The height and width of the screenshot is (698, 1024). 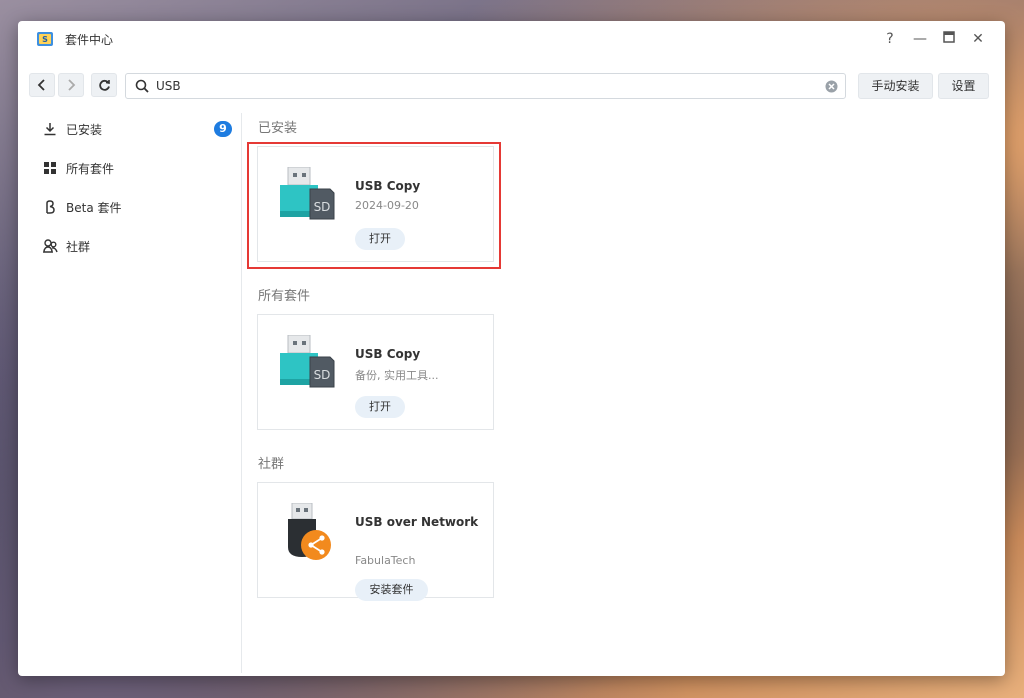 What do you see at coordinates (94, 207) in the screenshot?
I see `sidebar-item-label: Beta 套件` at bounding box center [94, 207].